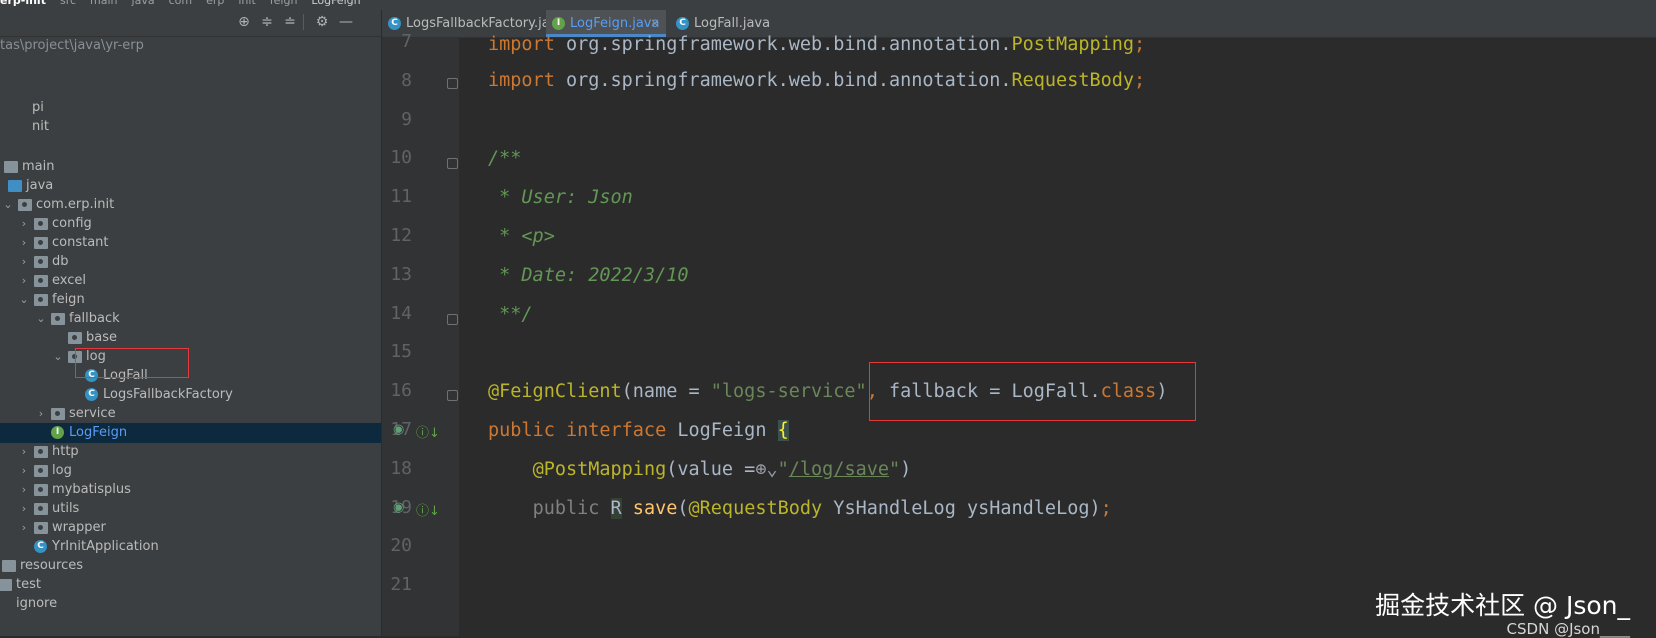 The image size is (1656, 638). I want to click on tree-item: C YrInitApplication, so click(190, 547).